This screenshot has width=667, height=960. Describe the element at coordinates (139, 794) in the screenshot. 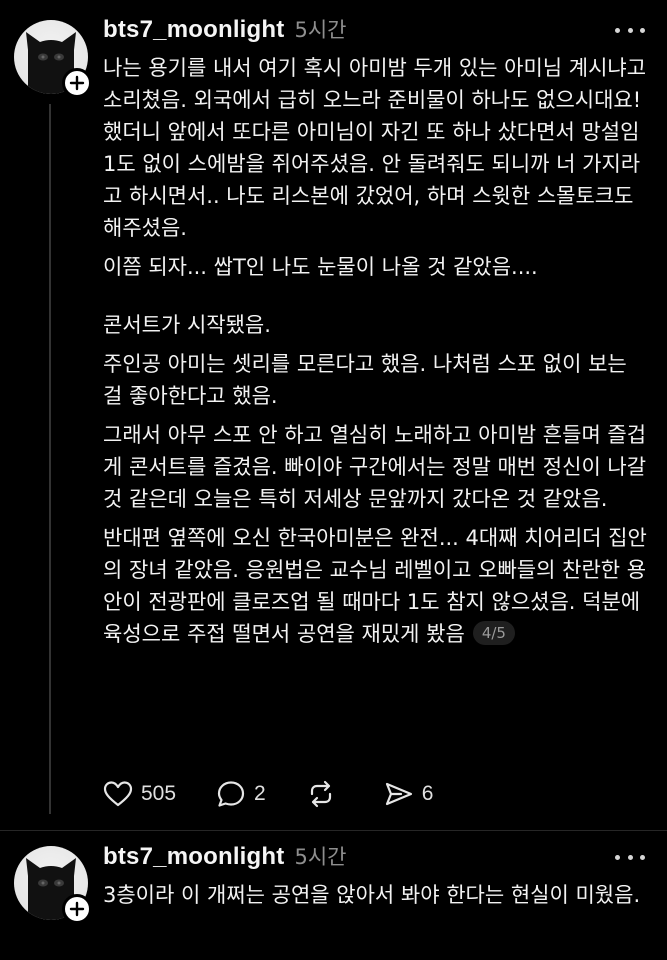

I see `like-button: 505` at that location.